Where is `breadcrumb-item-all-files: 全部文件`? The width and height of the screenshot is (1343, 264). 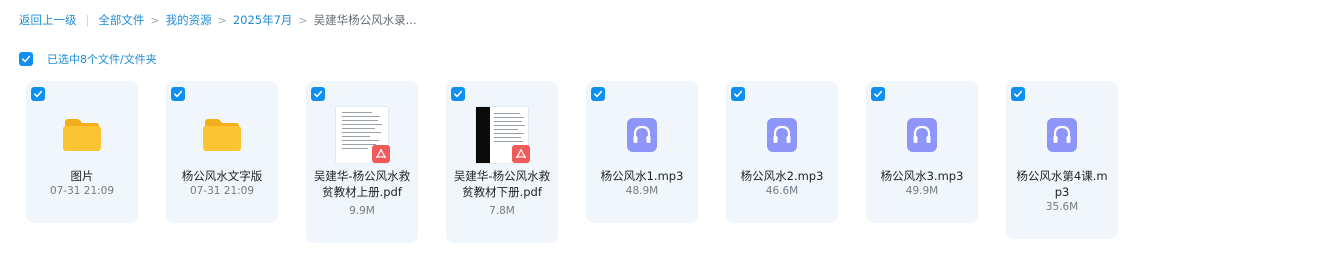
breadcrumb-item-all-files: 全部文件 is located at coordinates (121, 20).